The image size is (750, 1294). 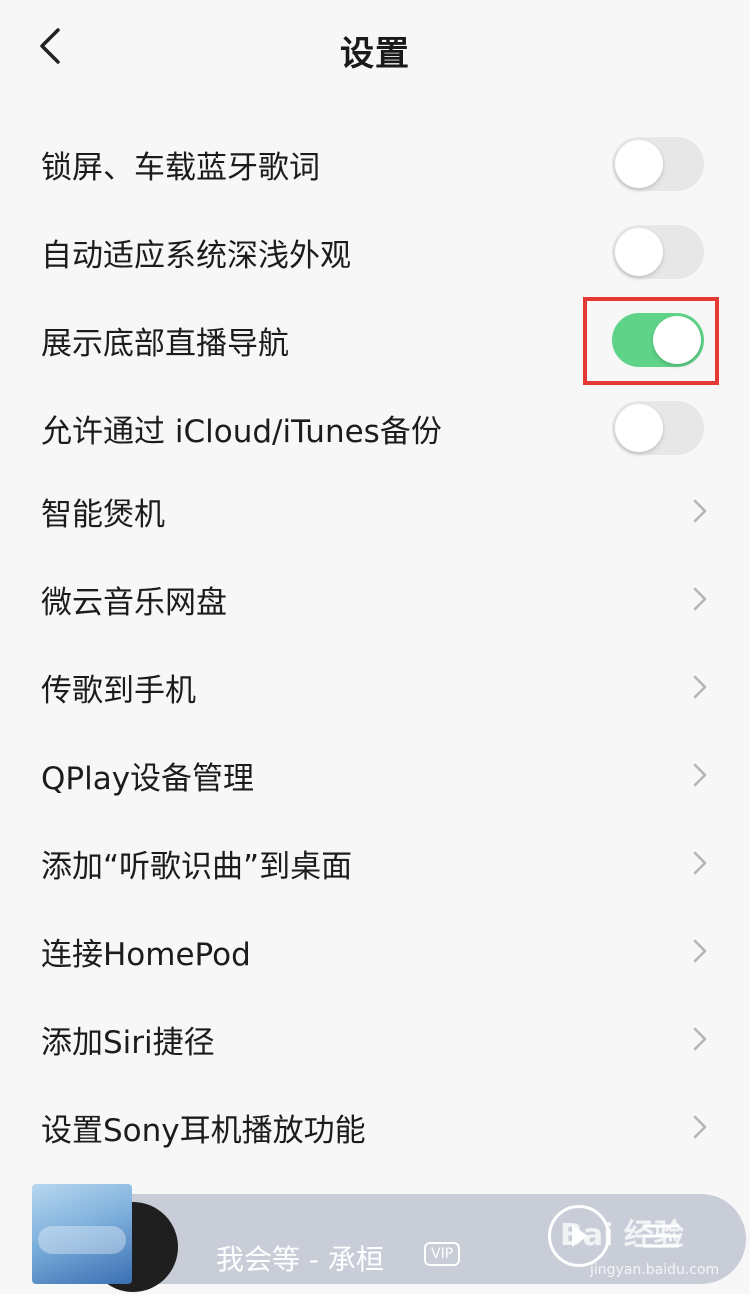 I want to click on album-cover, so click(x=82, y=1234).